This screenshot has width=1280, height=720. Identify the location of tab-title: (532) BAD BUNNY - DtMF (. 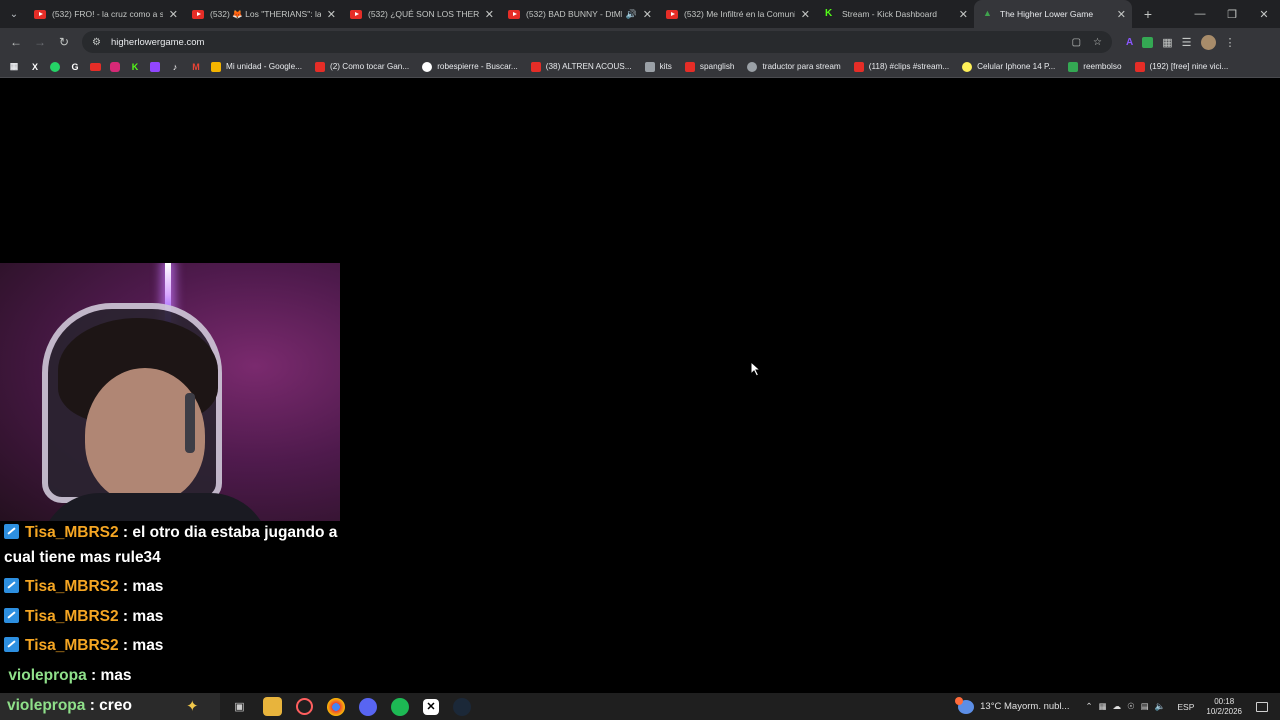
(574, 14).